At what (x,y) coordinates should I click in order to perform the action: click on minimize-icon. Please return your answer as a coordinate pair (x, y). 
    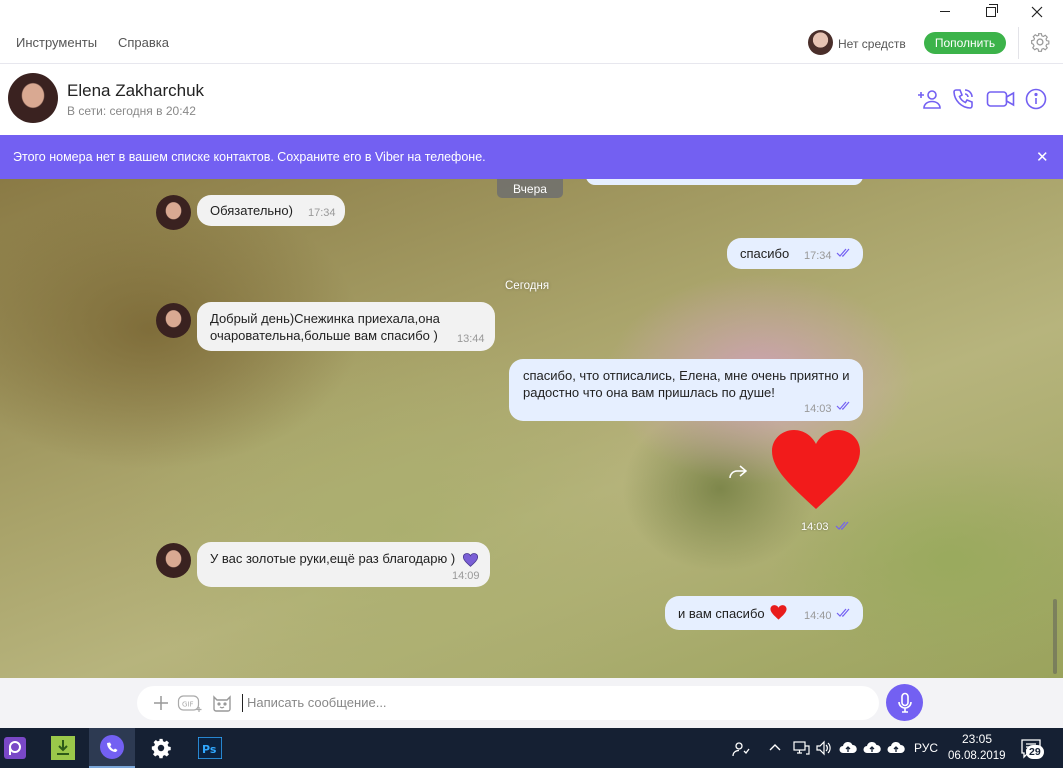
    Looking at the image, I should click on (945, 11).